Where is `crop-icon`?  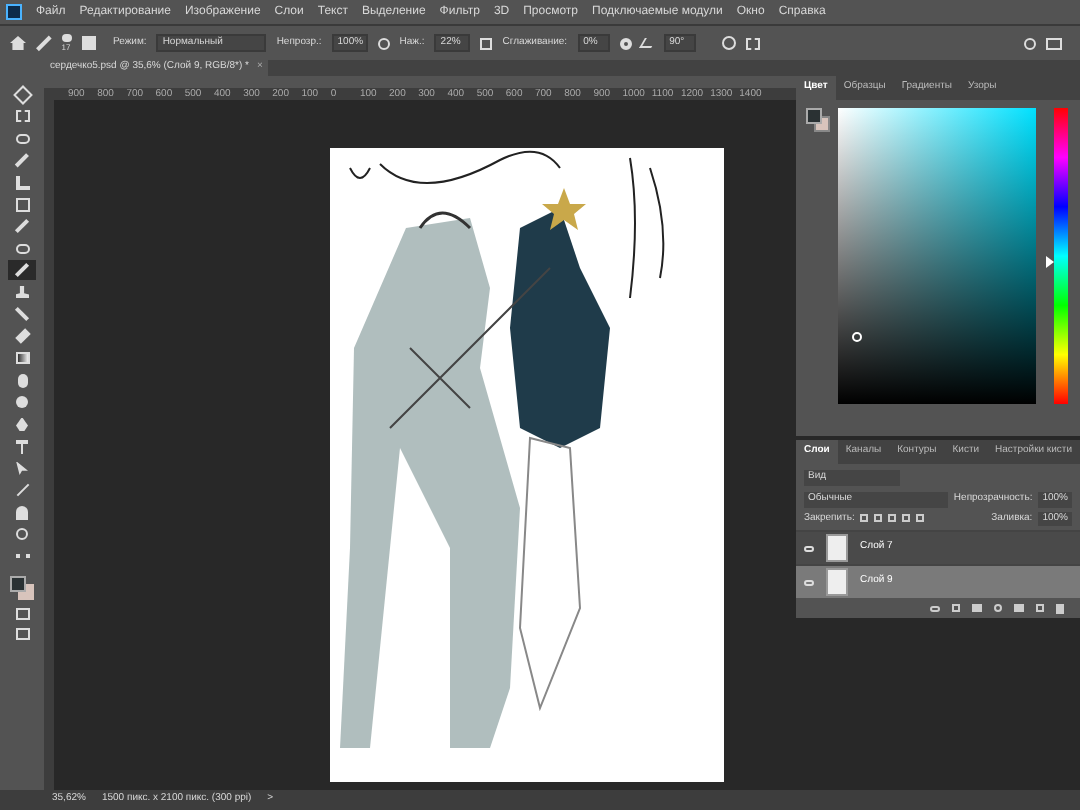 crop-icon is located at coordinates (22, 182).